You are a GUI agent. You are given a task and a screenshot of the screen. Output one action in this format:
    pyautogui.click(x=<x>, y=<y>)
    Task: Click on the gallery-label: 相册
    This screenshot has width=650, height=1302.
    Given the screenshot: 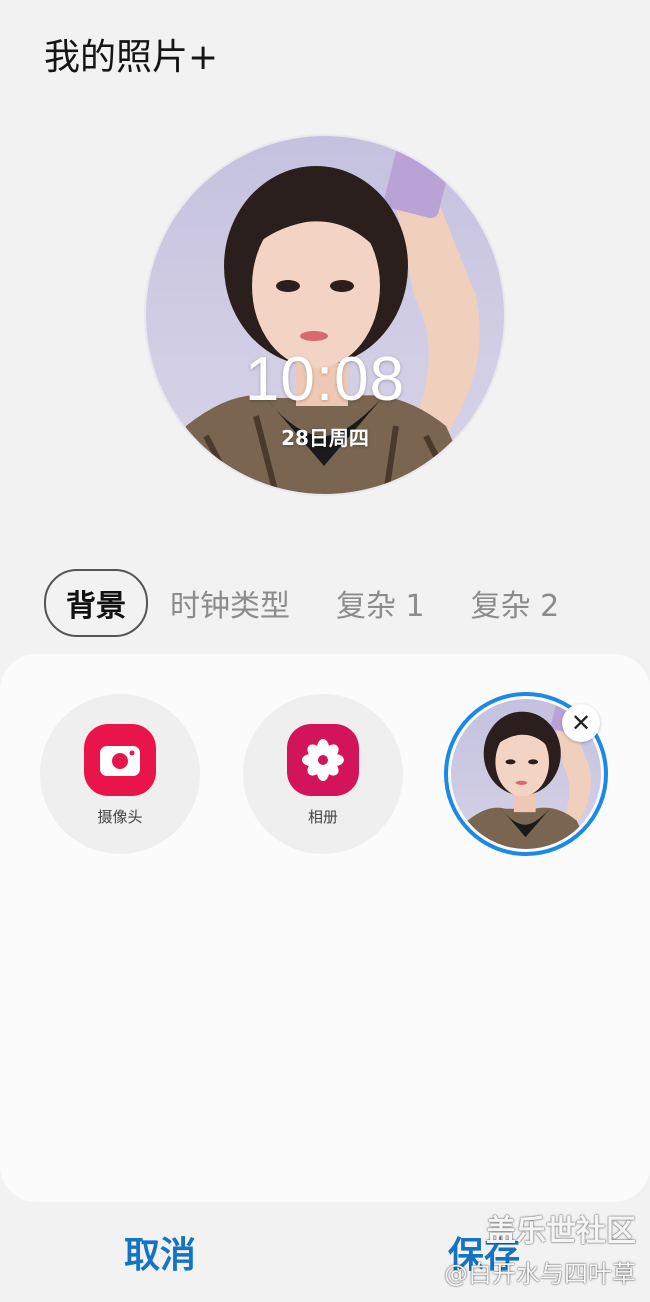 What is the action you would take?
    pyautogui.click(x=322, y=817)
    